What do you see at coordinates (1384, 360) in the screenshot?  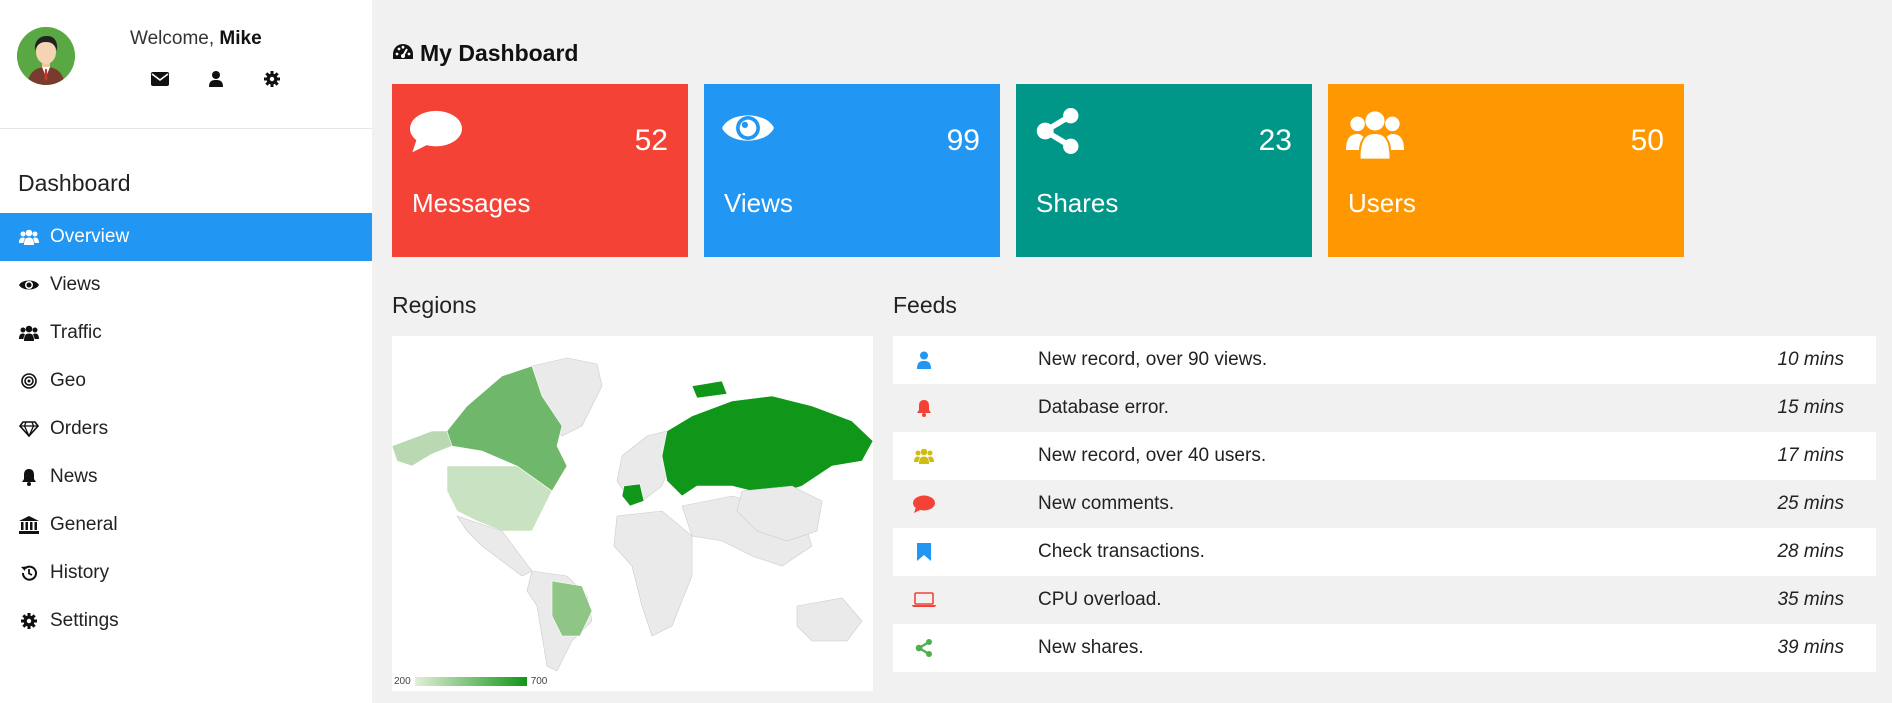 I see `feed-row: New record, over 90 views. 10 mins` at bounding box center [1384, 360].